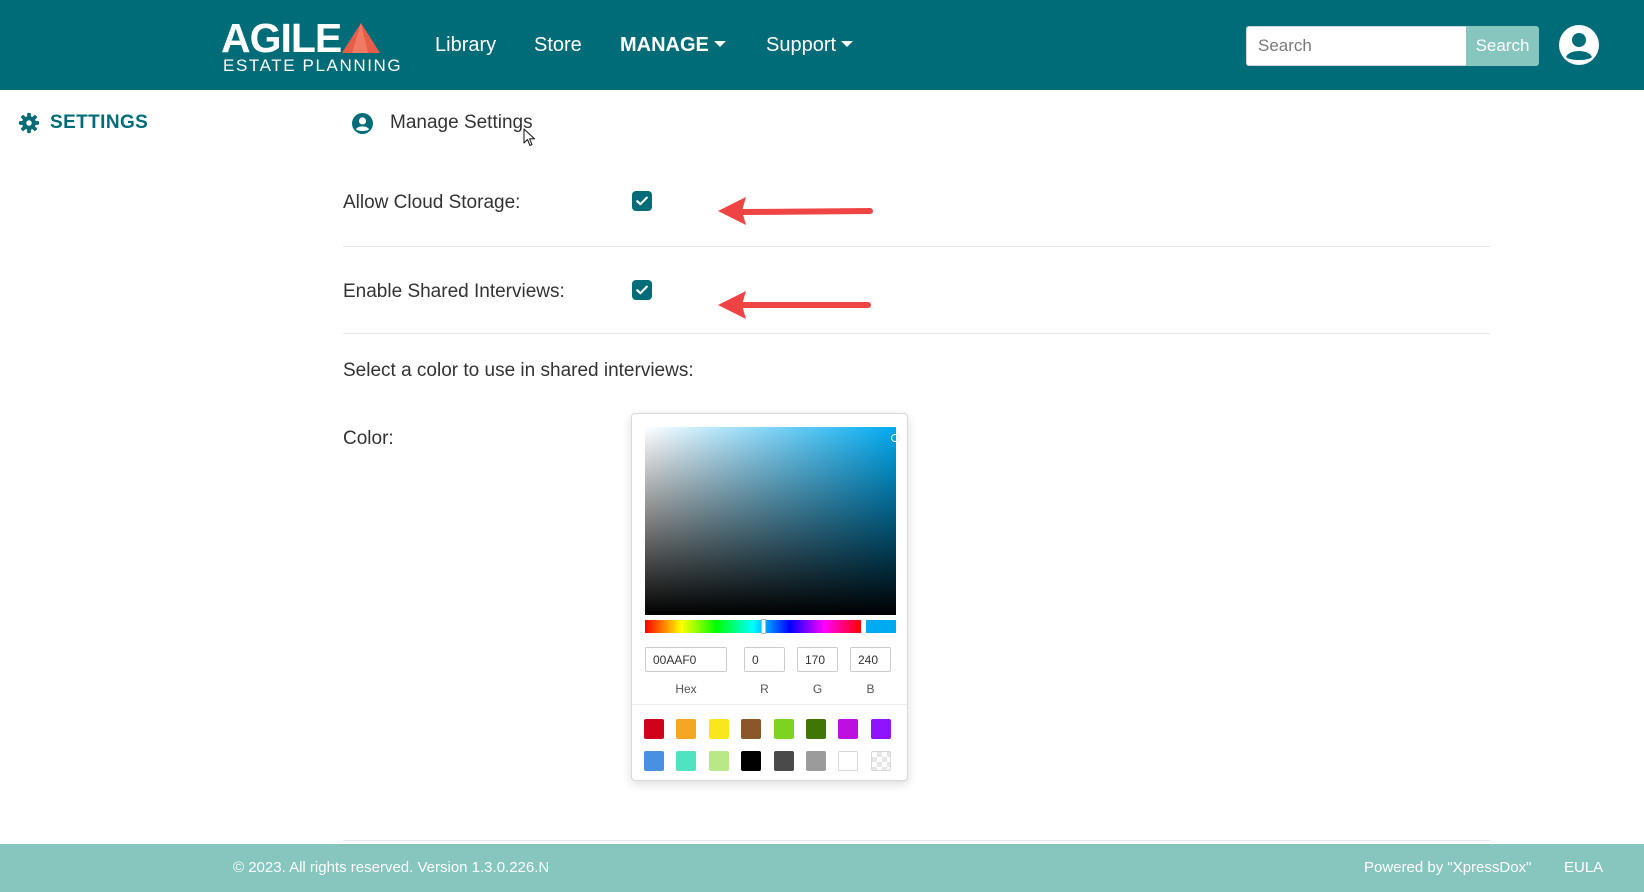 The image size is (1644, 892). What do you see at coordinates (870, 689) in the screenshot?
I see `blue-label: B` at bounding box center [870, 689].